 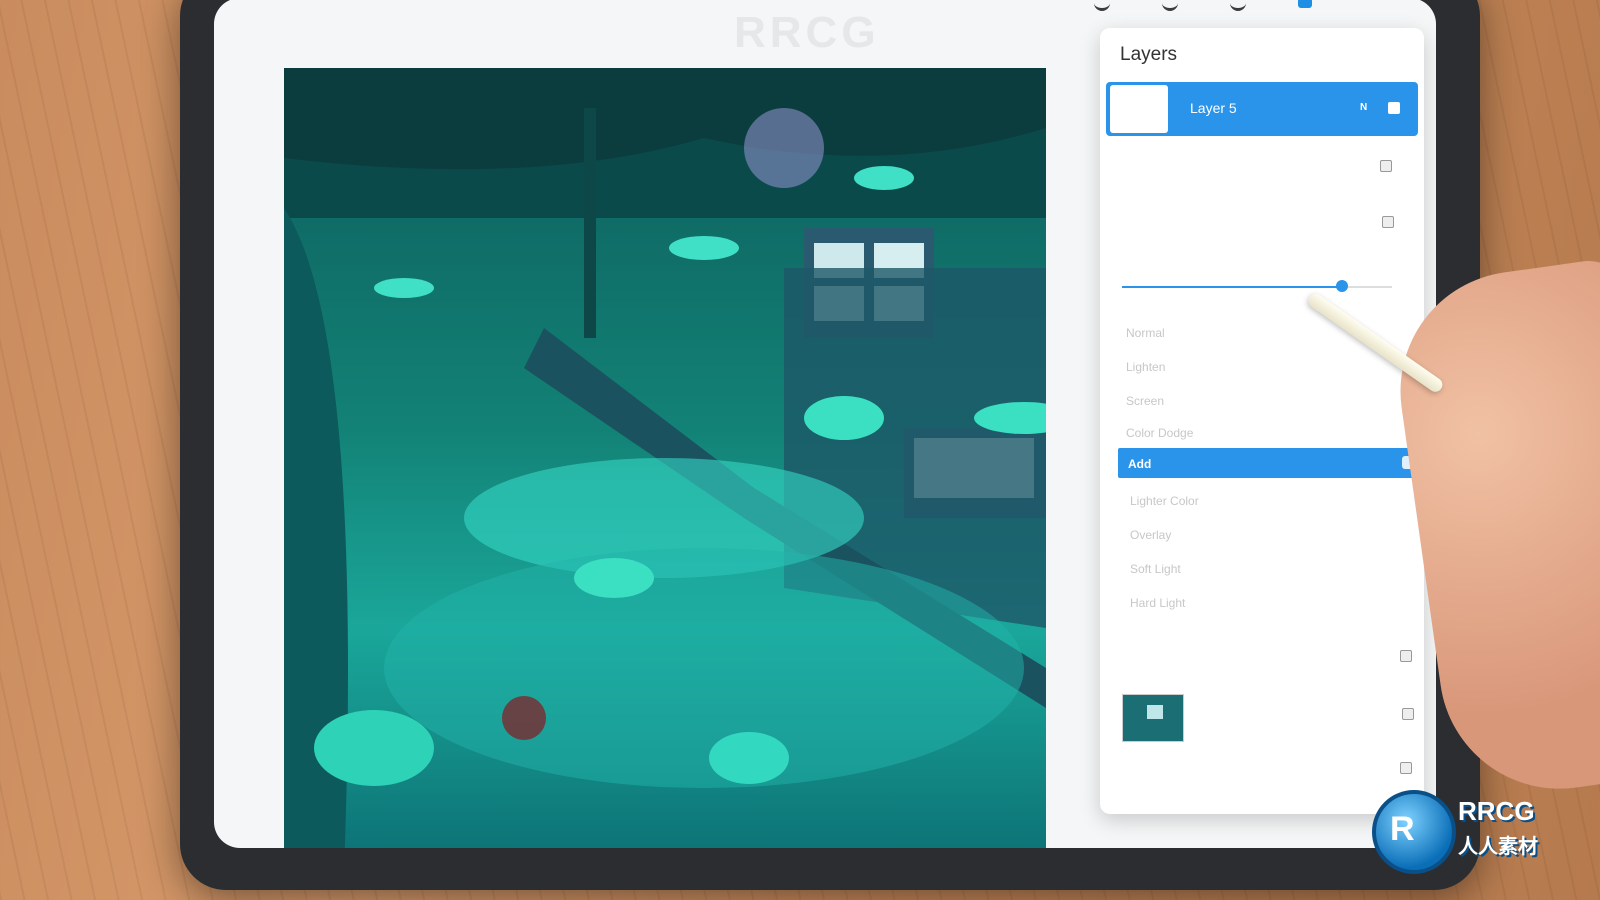 What do you see at coordinates (1159, 433) in the screenshot?
I see `blend-mode-option: Color Dodge` at bounding box center [1159, 433].